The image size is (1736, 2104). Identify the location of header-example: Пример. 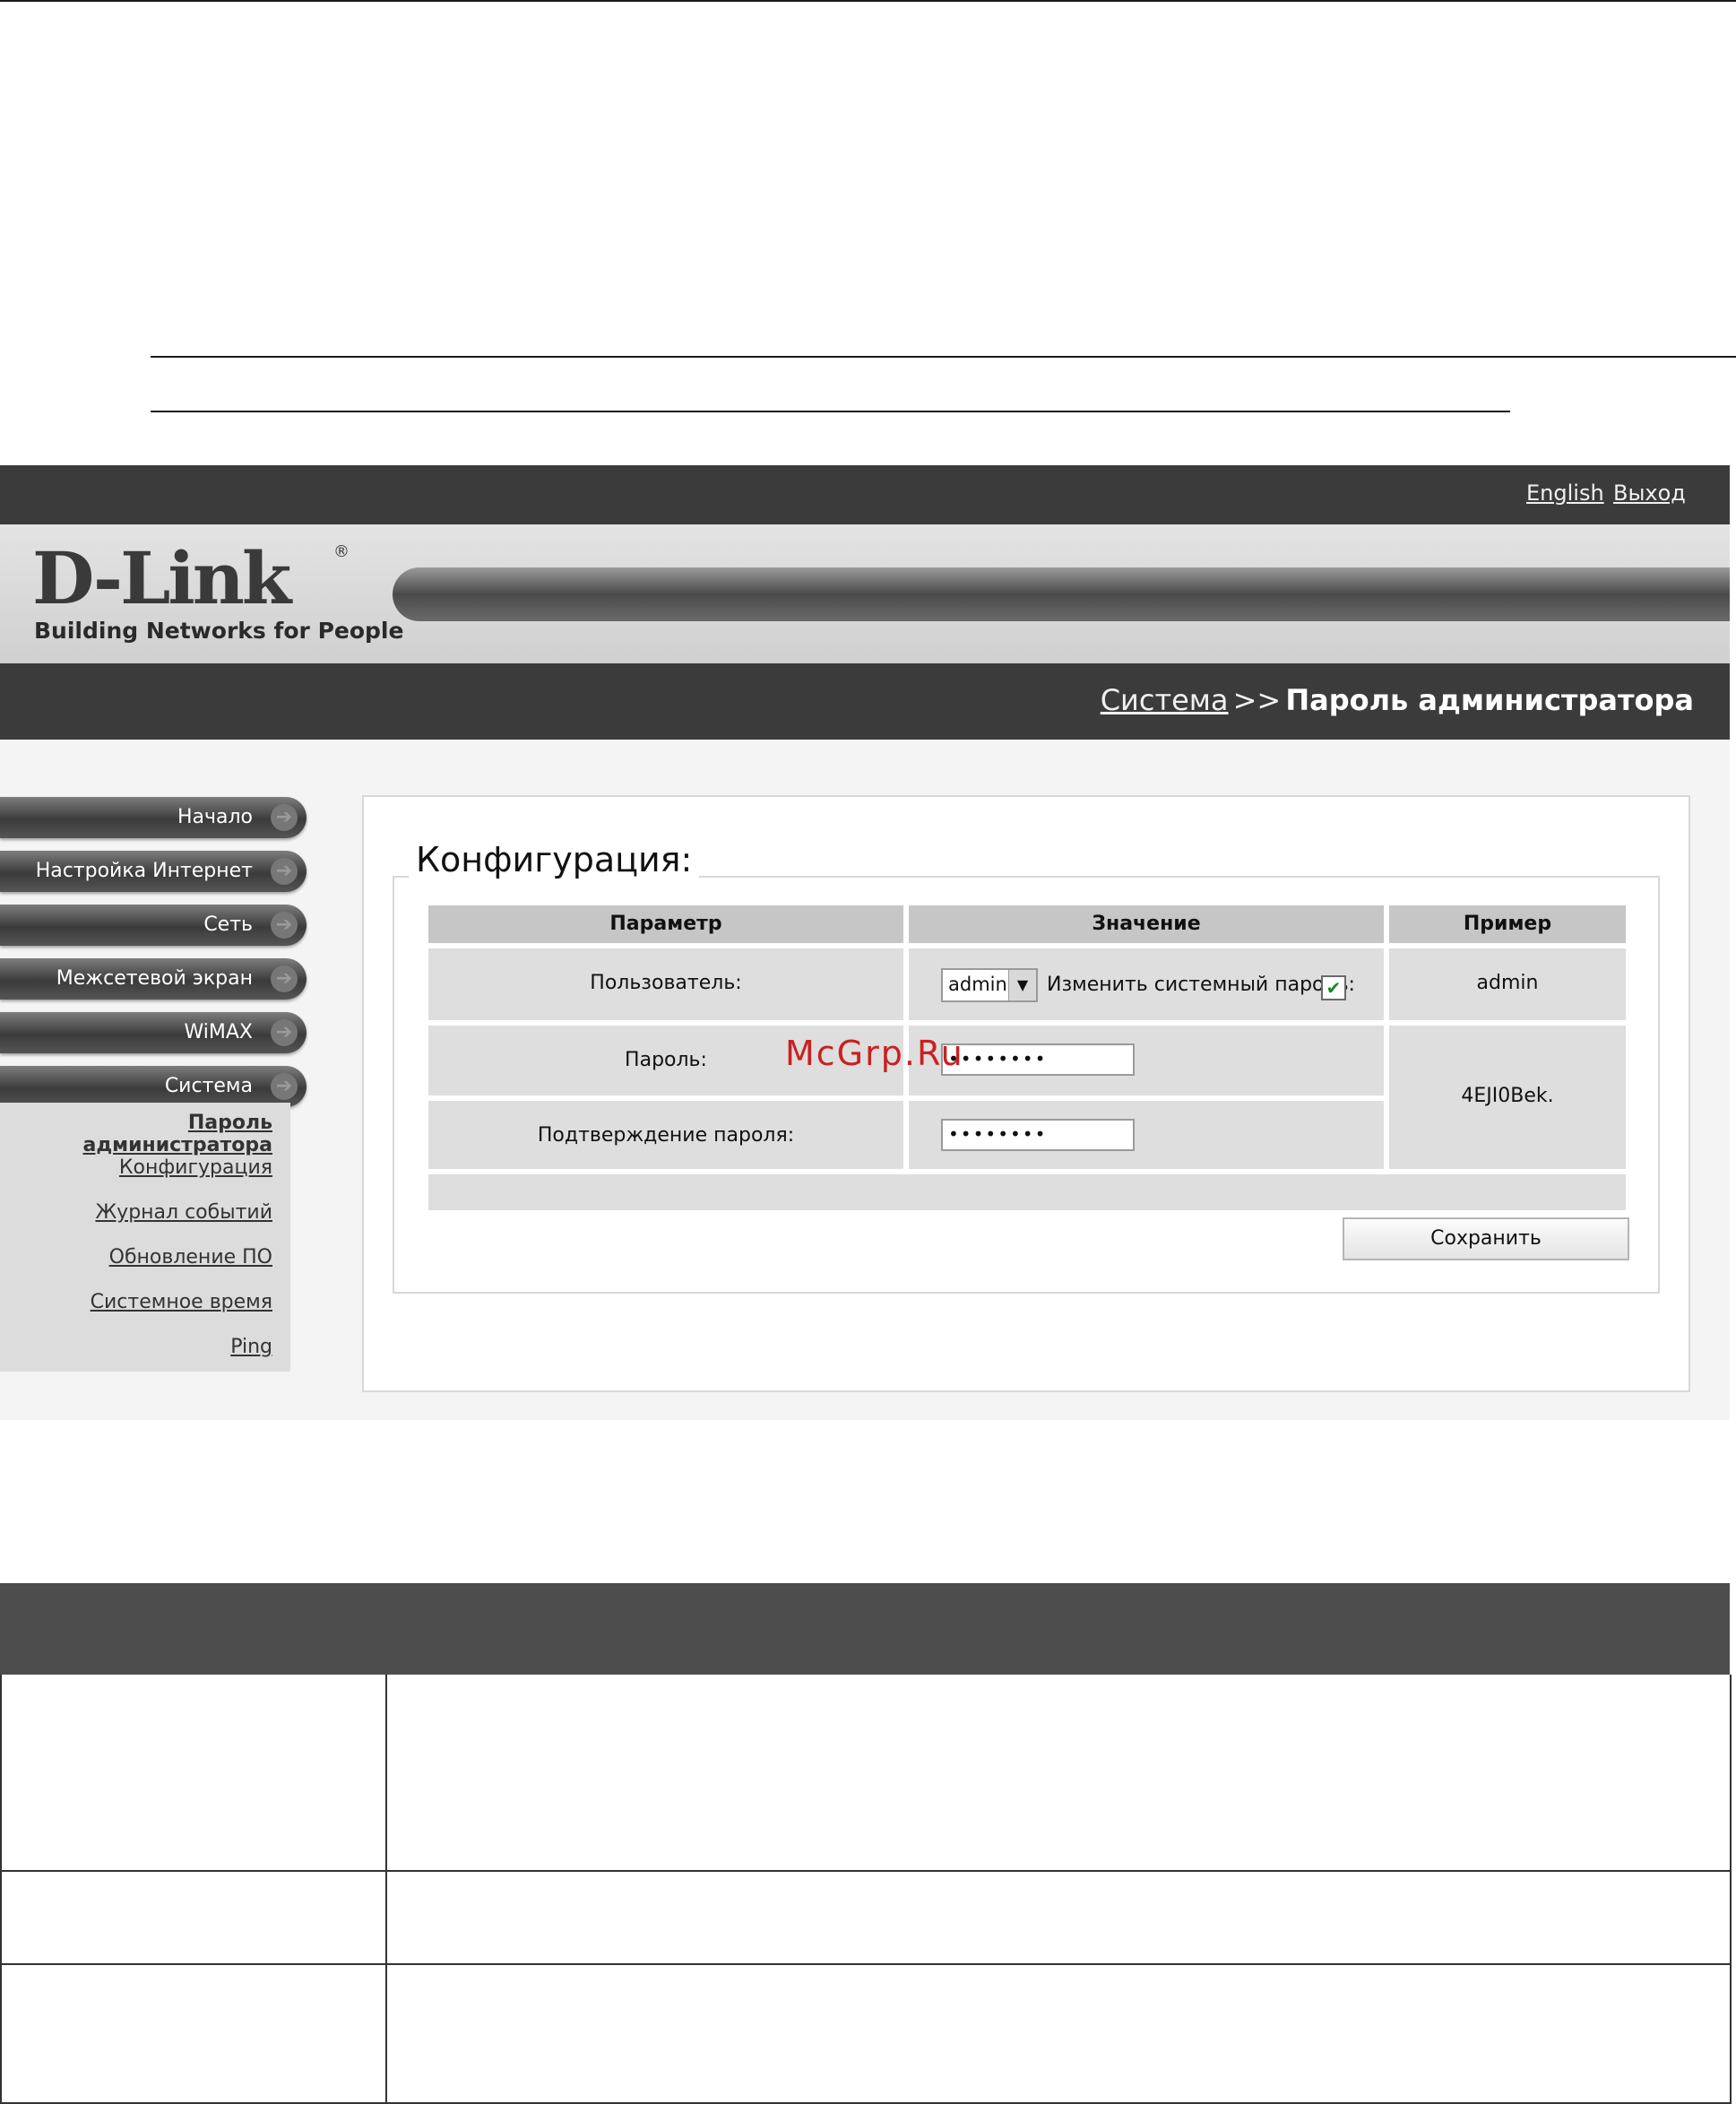
(1507, 924).